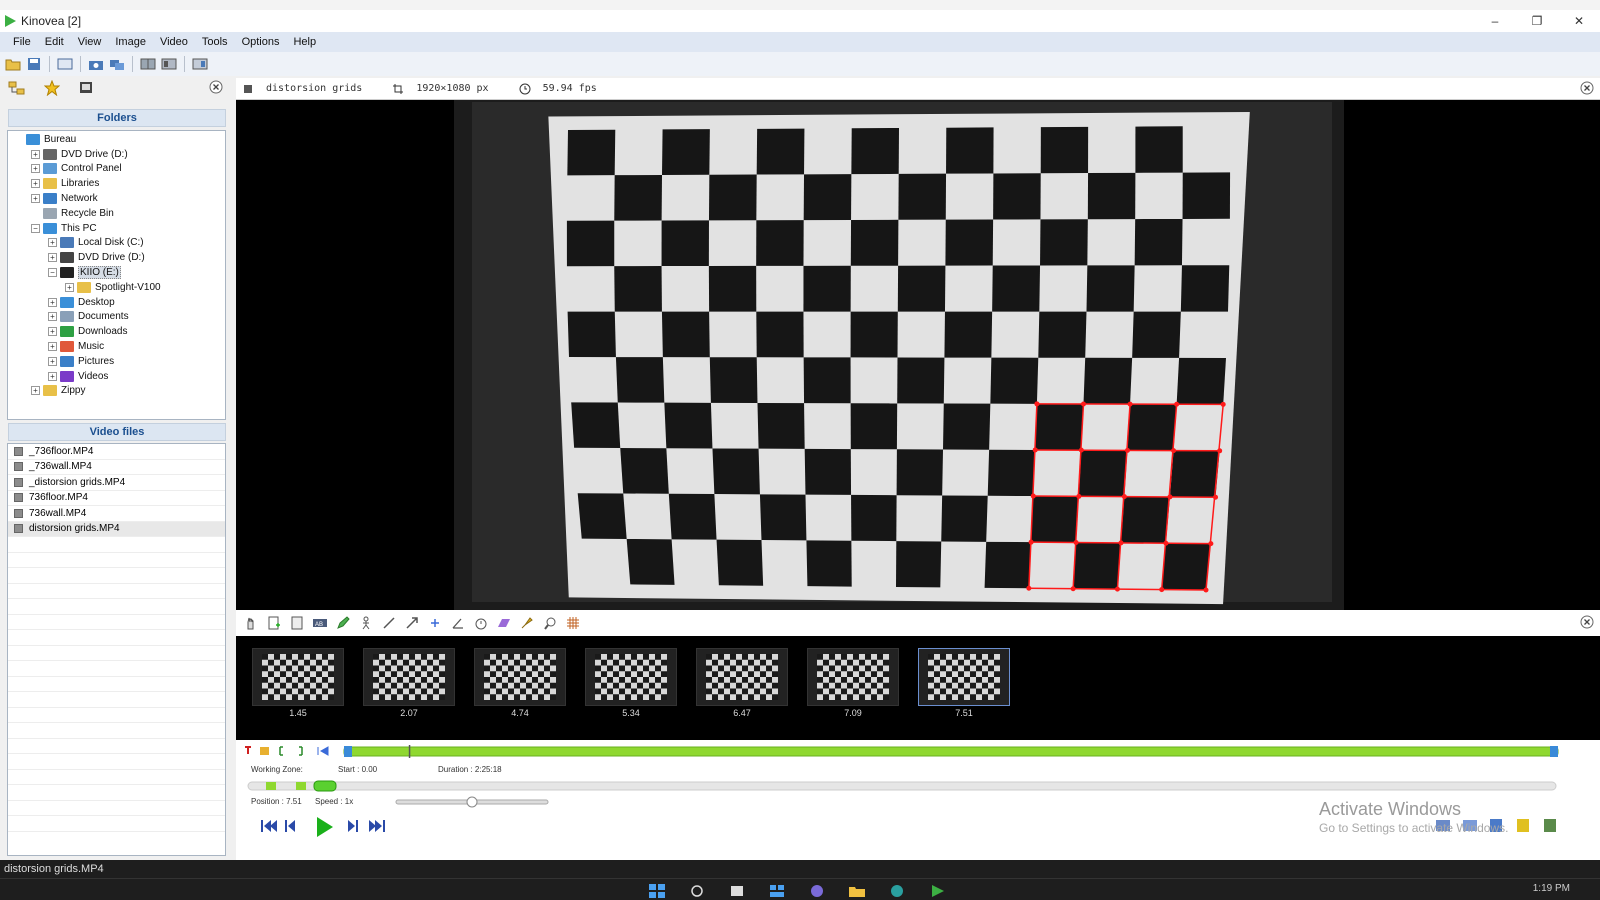 The image size is (1600, 900). I want to click on keyframe-thumbnail: 5.34, so click(631, 683).